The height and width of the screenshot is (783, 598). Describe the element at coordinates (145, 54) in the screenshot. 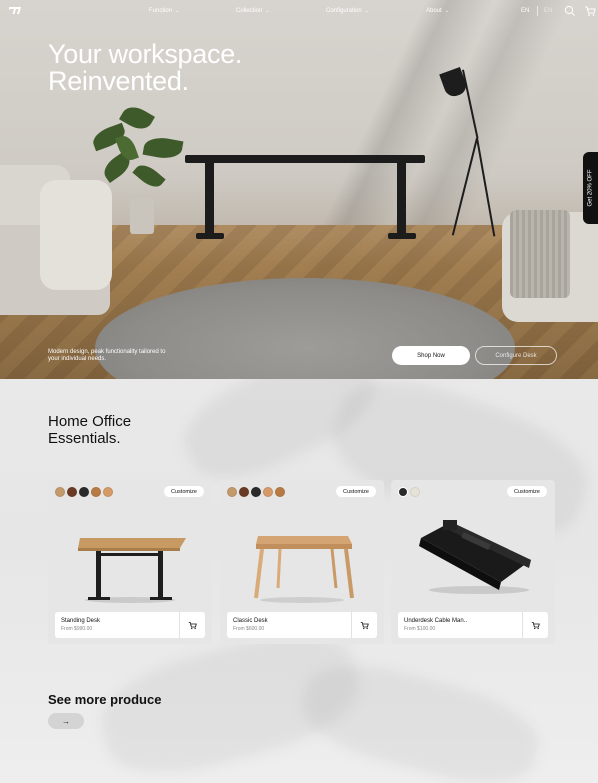

I see `hero-title-line1: Your workspace.` at that location.